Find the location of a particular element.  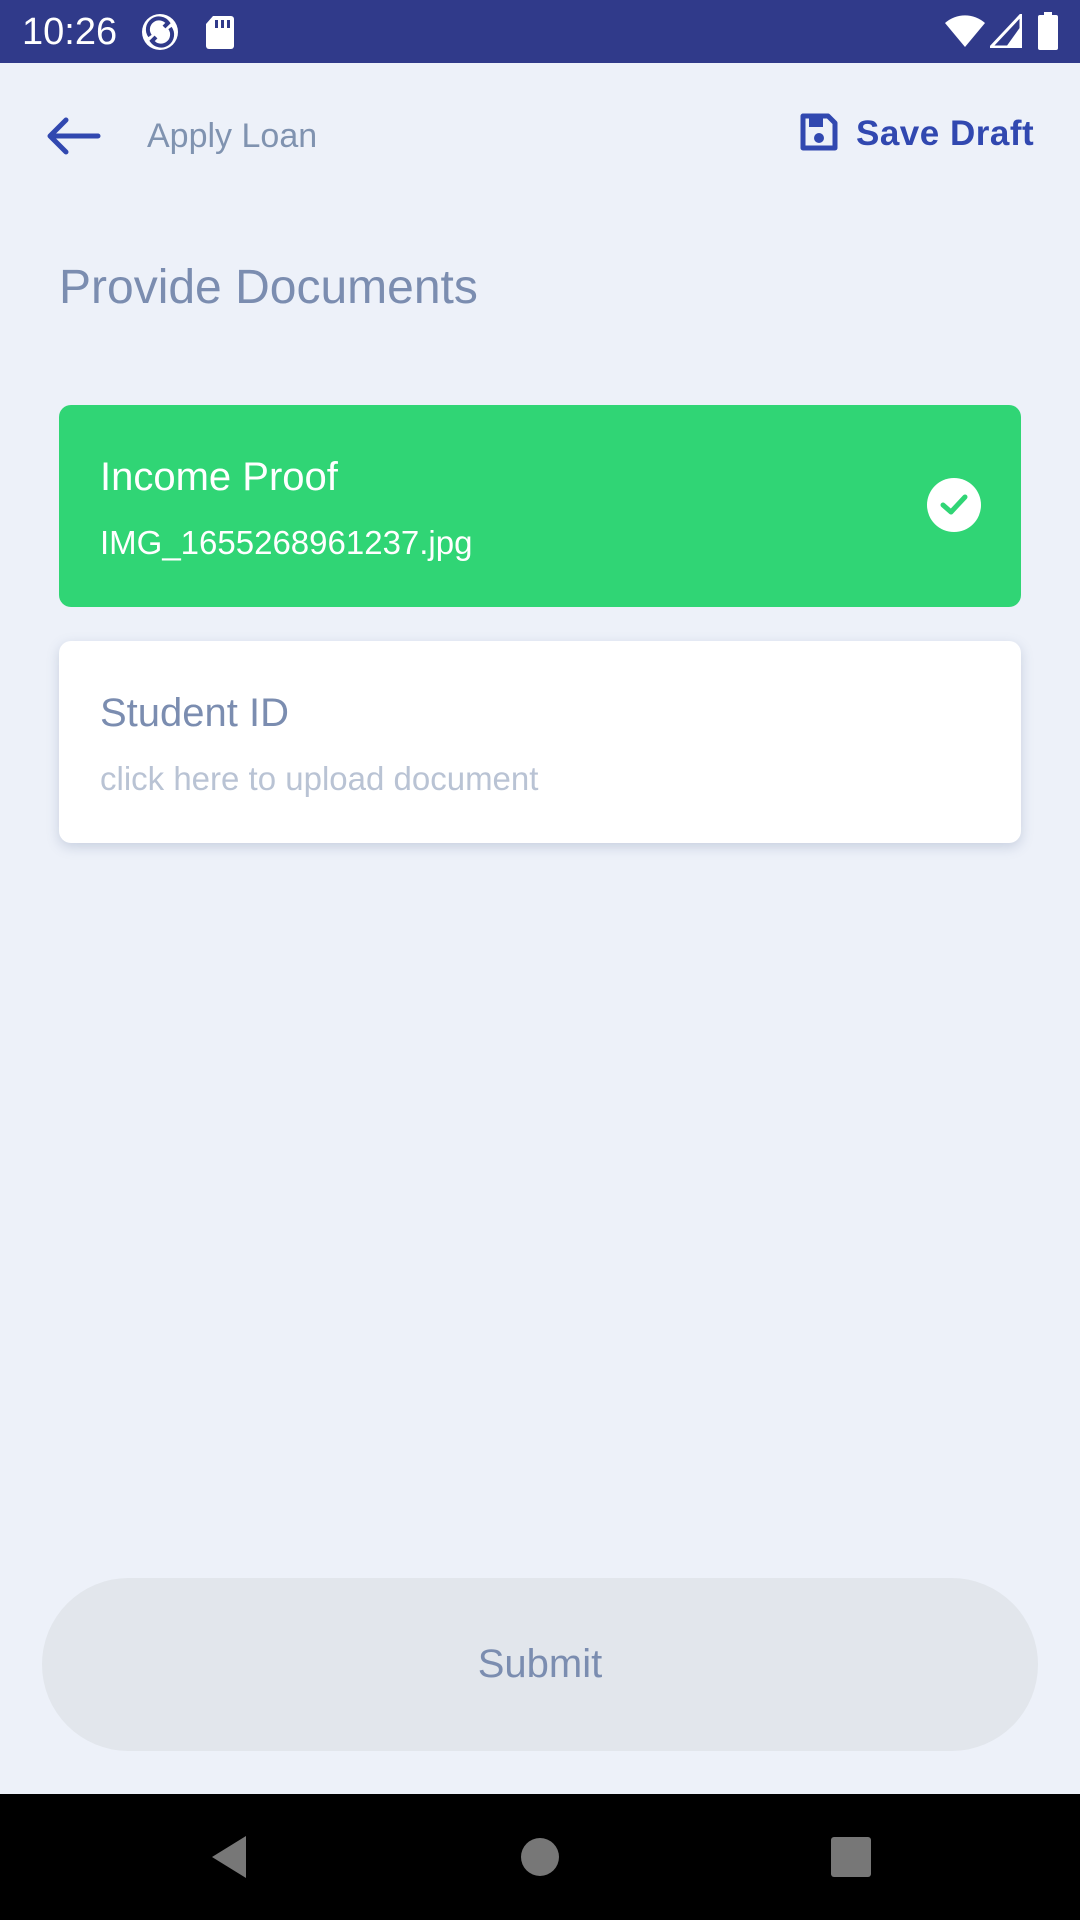

document-filename: IMG_1655268961237.jpg is located at coordinates (286, 542).